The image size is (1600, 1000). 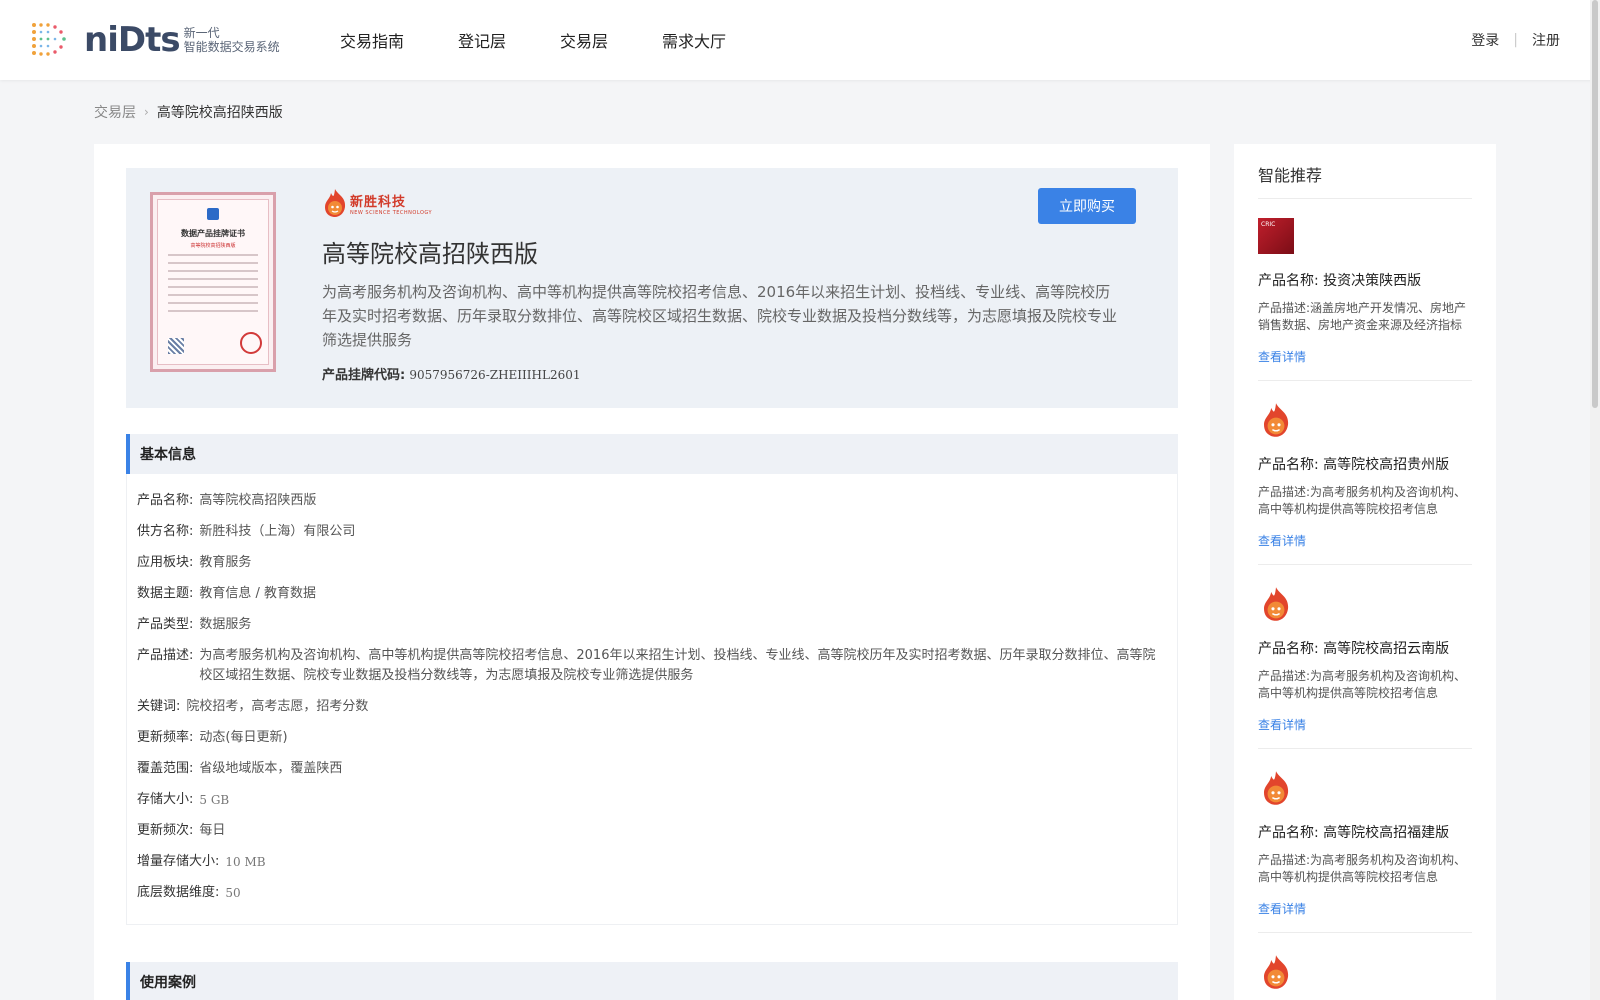 I want to click on recommendation-name: 产品名称: 高等院校高招福建版, so click(x=1354, y=833).